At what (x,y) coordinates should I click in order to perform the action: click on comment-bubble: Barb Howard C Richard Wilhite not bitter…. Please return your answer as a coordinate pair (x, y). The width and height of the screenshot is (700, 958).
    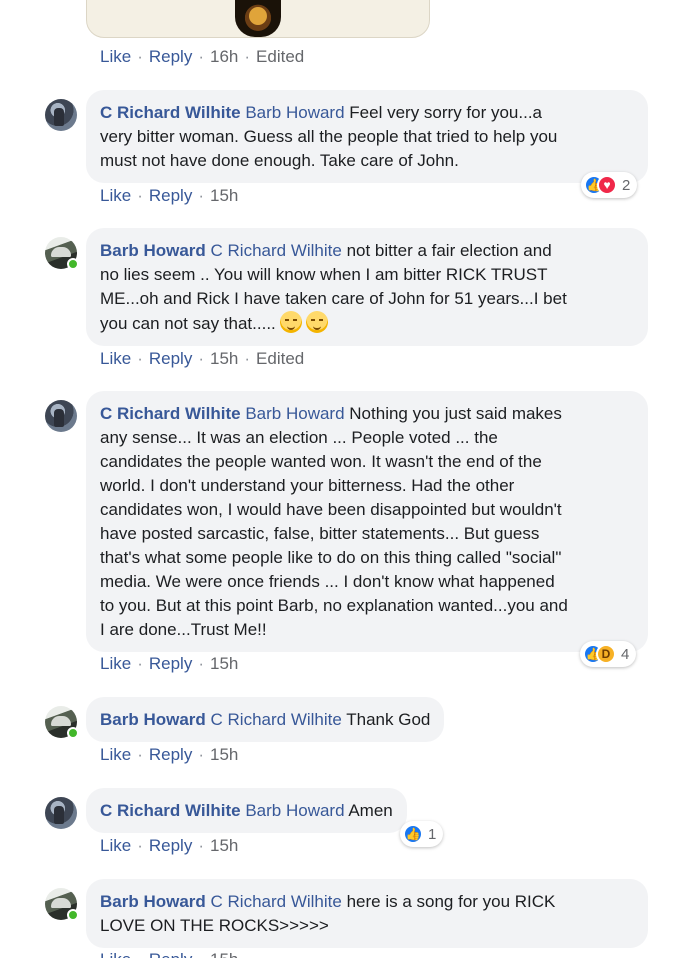
    Looking at the image, I should click on (367, 287).